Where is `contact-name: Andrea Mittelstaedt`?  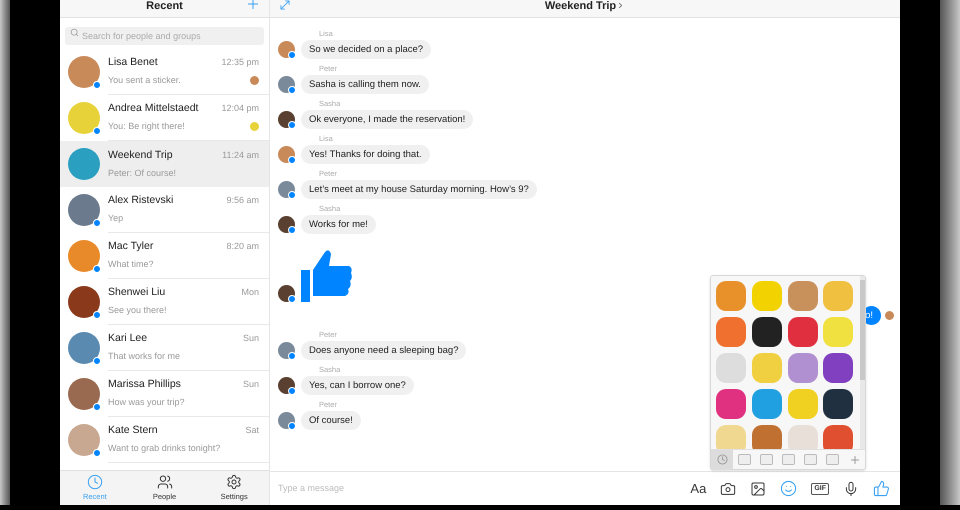
contact-name: Andrea Mittelstaedt is located at coordinates (153, 108).